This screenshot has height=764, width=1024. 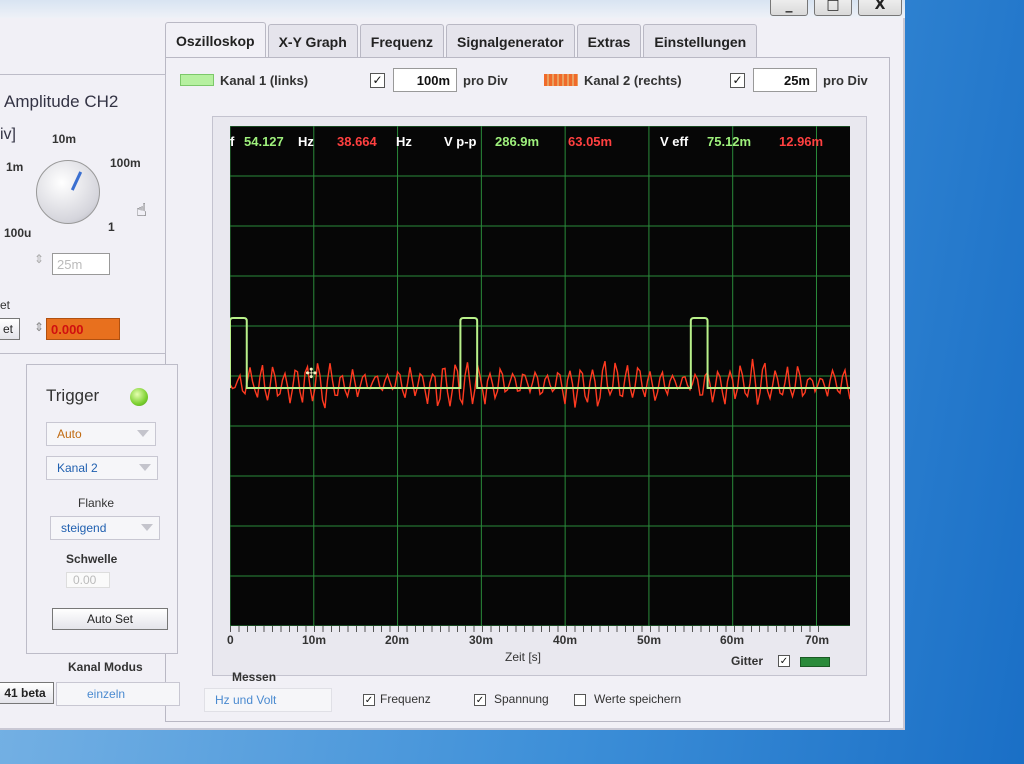 I want to click on frequency-checkbox-label: Frequenz, so click(x=405, y=699).